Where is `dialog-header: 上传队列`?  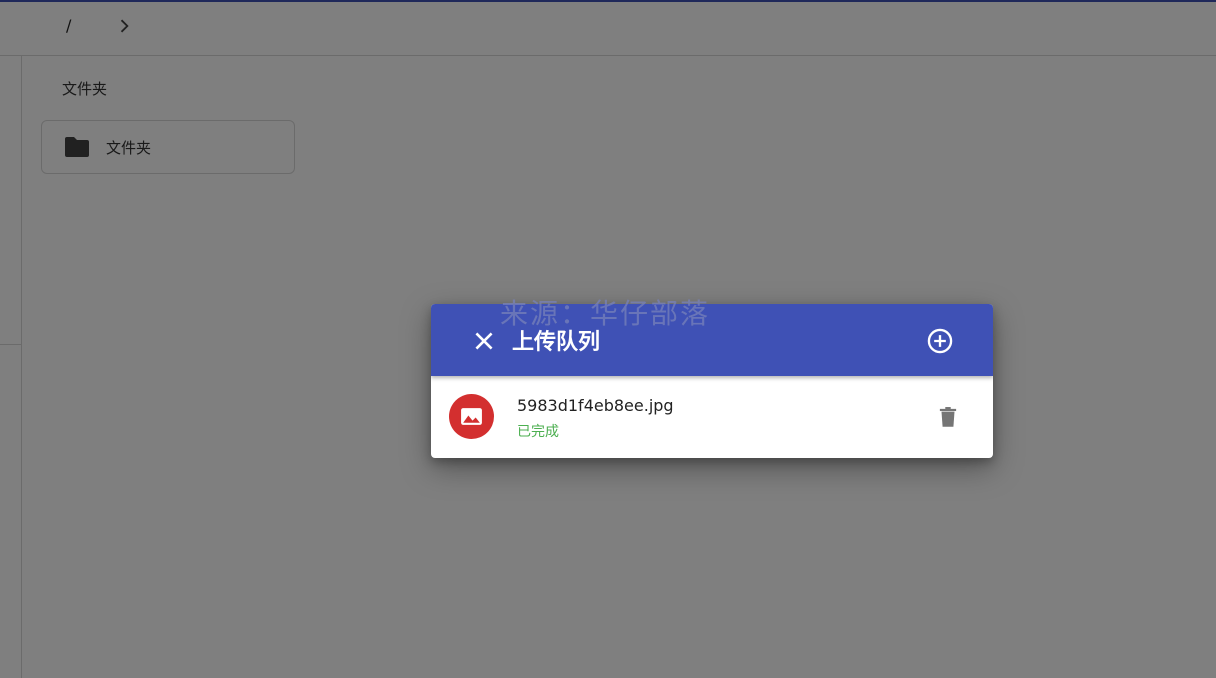
dialog-header: 上传队列 is located at coordinates (712, 340).